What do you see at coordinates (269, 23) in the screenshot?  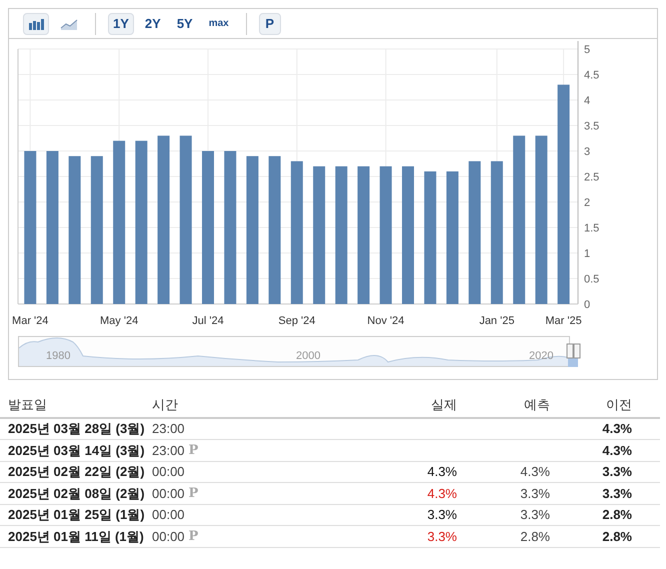 I see `preliminary-toggle: P` at bounding box center [269, 23].